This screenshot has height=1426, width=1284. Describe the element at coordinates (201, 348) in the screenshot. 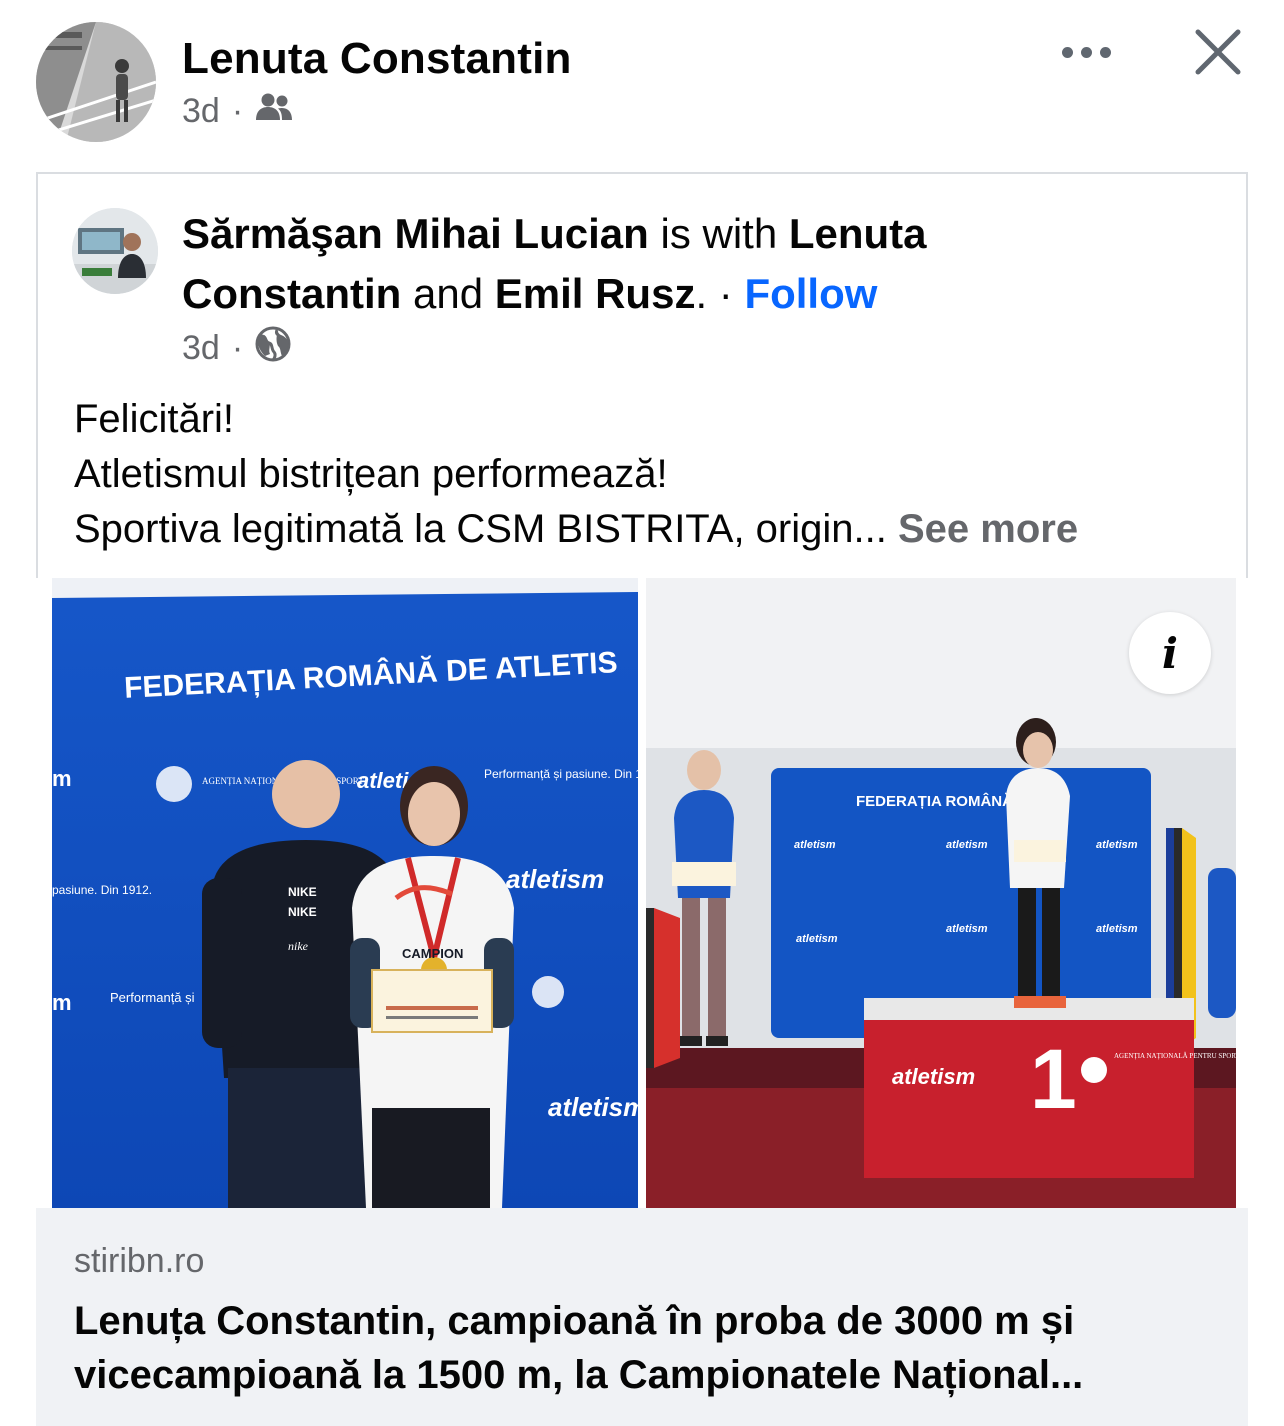

I see `shared-post-time: 3d` at that location.